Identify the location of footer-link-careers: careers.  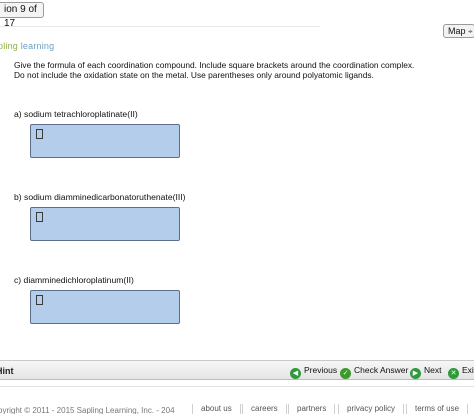
(264, 409).